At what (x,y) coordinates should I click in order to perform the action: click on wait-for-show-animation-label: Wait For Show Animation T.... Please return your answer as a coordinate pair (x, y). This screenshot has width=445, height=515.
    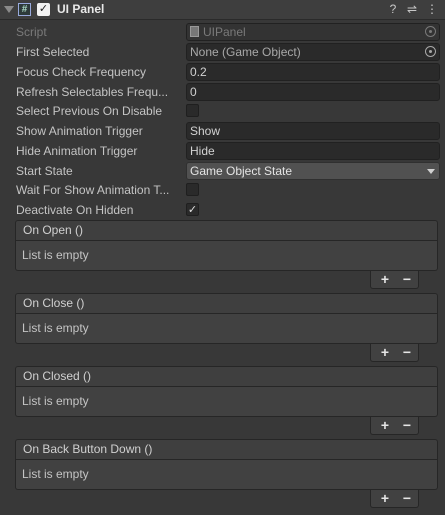
    Looking at the image, I should click on (93, 190).